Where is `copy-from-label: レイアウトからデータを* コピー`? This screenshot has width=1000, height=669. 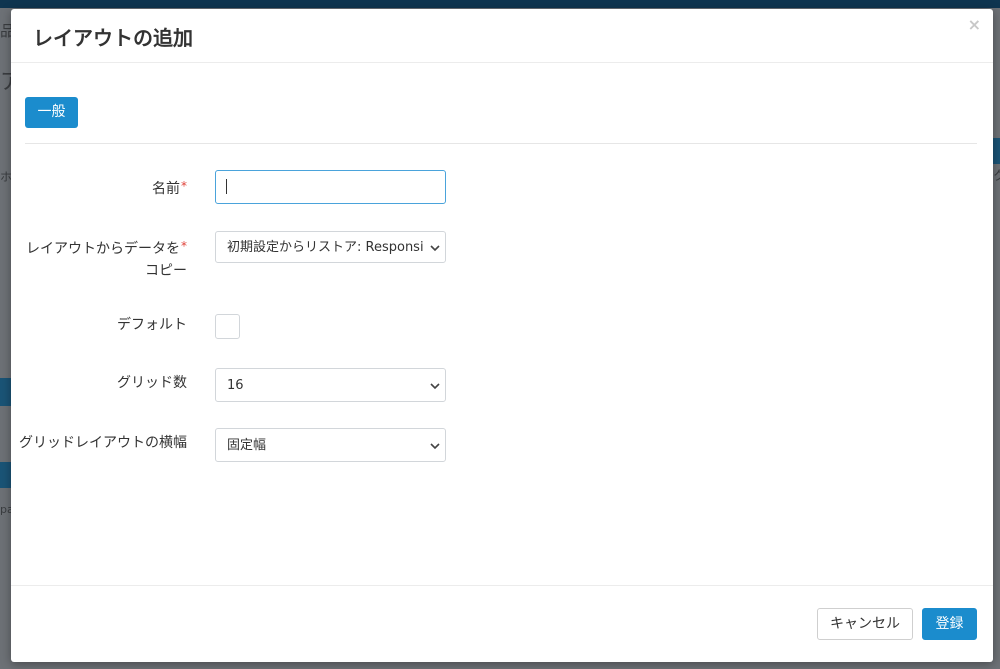
copy-from-label: レイアウトからデータを* コピー is located at coordinates (106, 259).